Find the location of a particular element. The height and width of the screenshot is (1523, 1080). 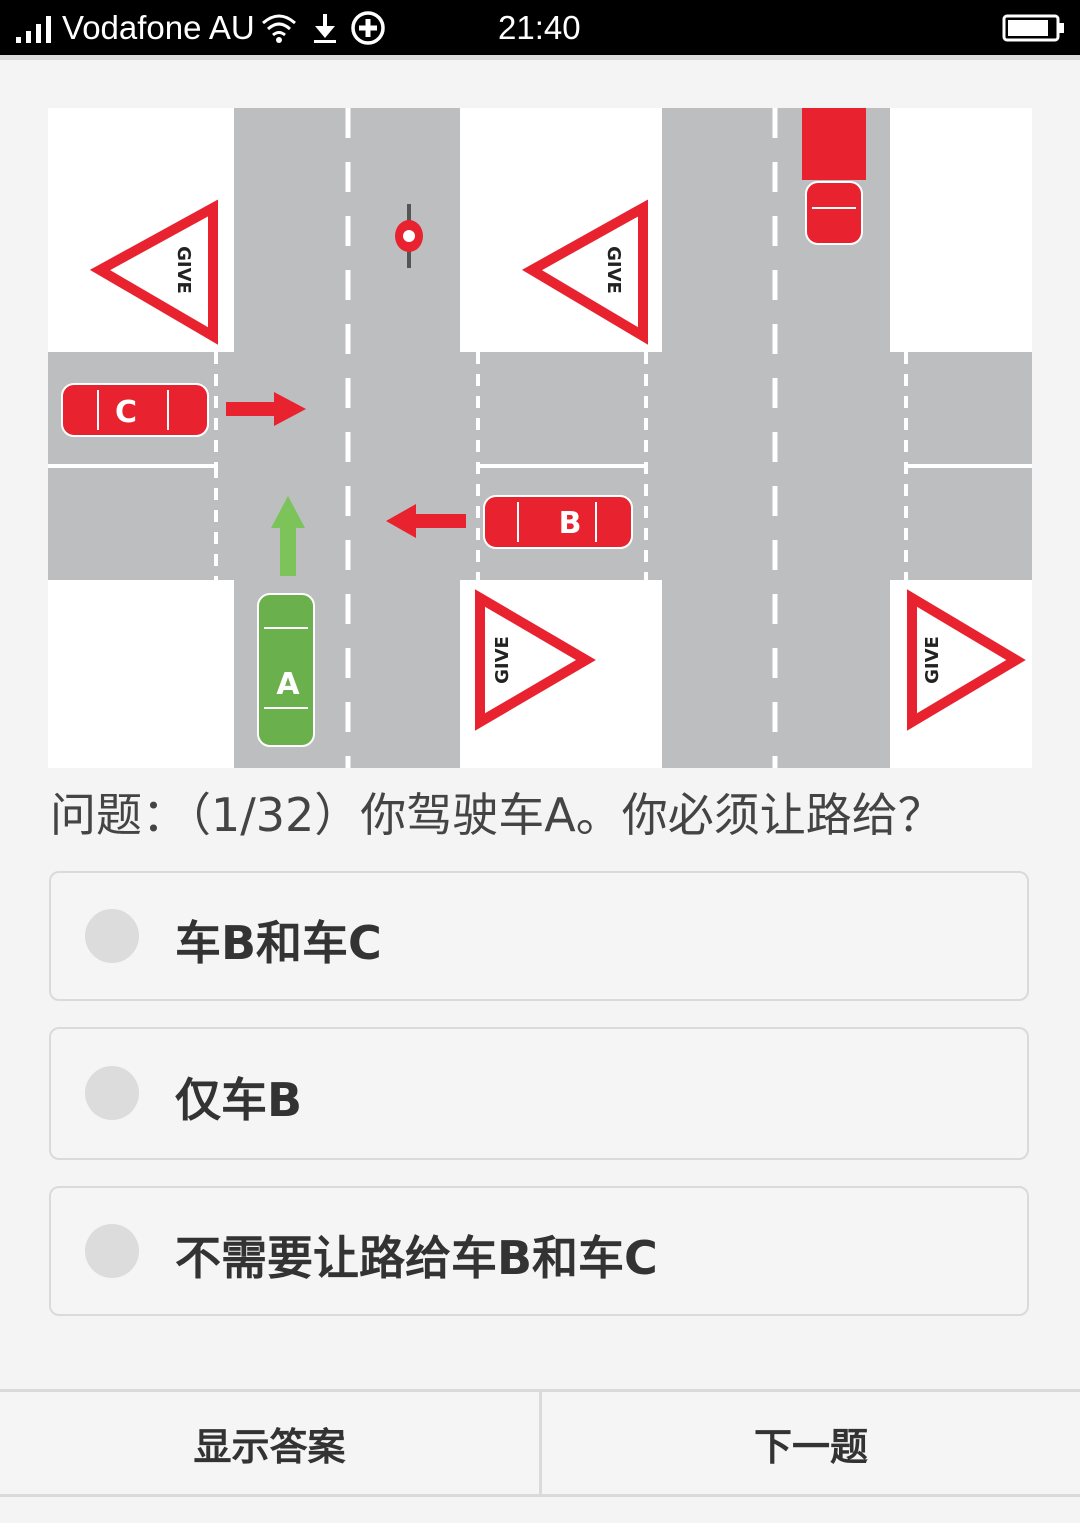

next-question-button: 下一题 is located at coordinates (811, 1443).